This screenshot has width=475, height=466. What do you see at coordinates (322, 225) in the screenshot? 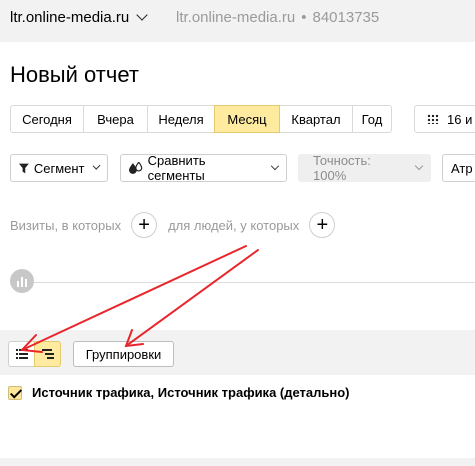
I see `add-people-condition-button: +` at bounding box center [322, 225].